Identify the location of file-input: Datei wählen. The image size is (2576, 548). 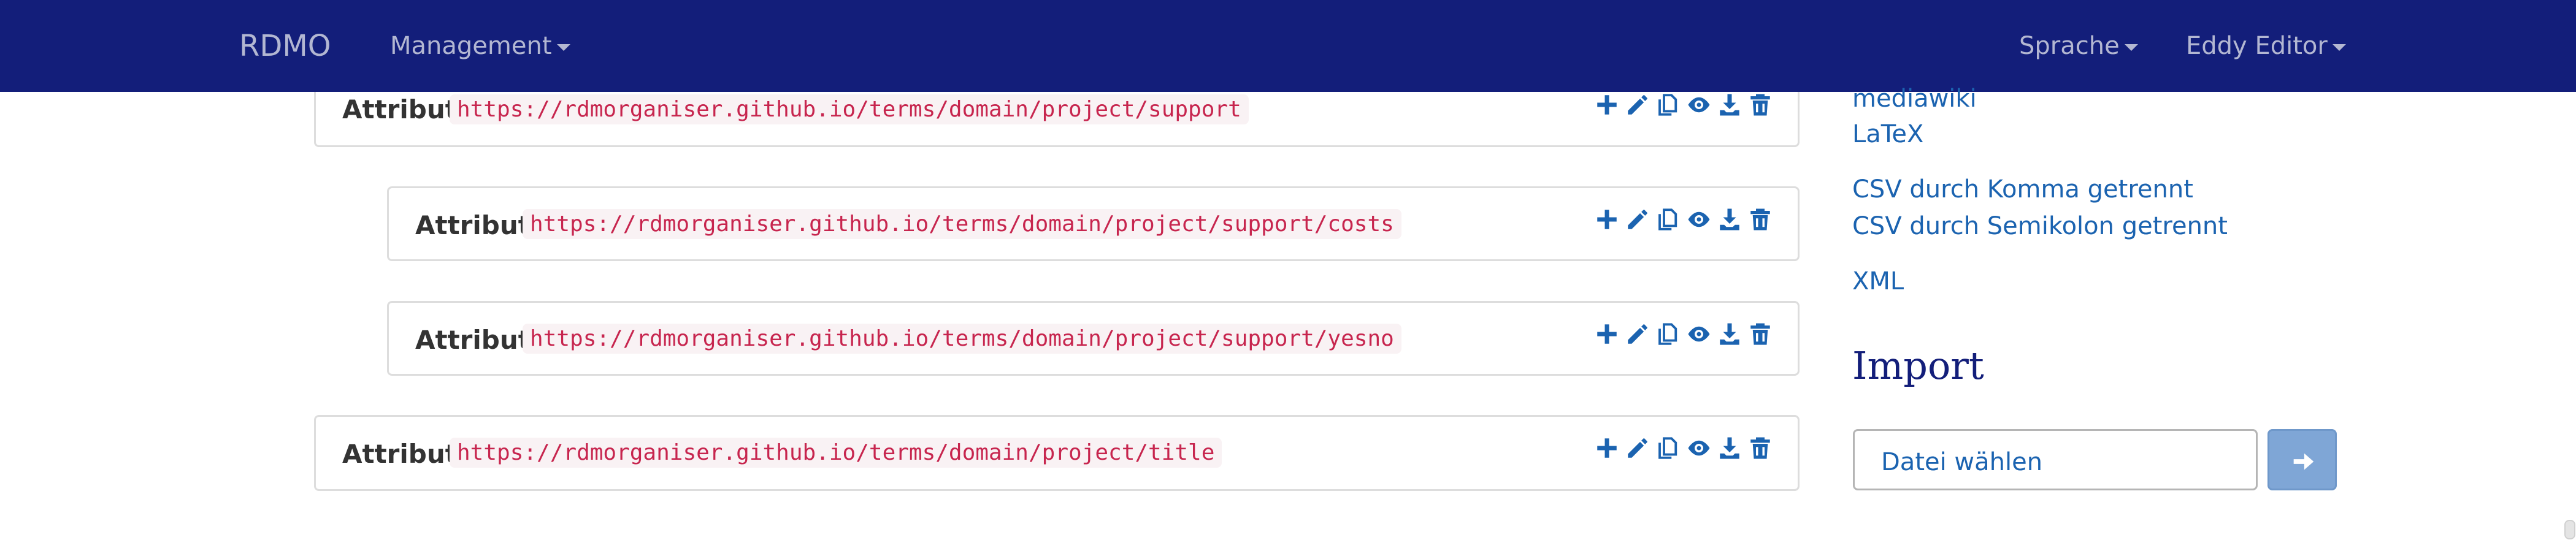
(2055, 460).